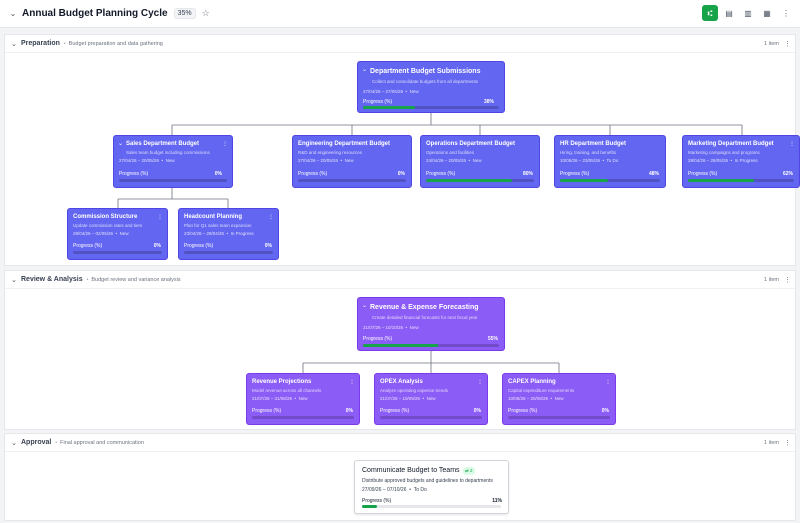 The height and width of the screenshot is (523, 800). What do you see at coordinates (40, 43) in the screenshot?
I see `section-title: Preparation` at bounding box center [40, 43].